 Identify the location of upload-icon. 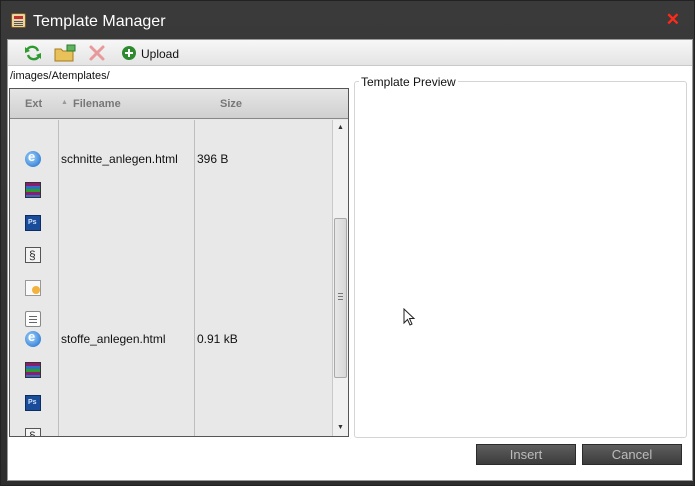
(129, 53).